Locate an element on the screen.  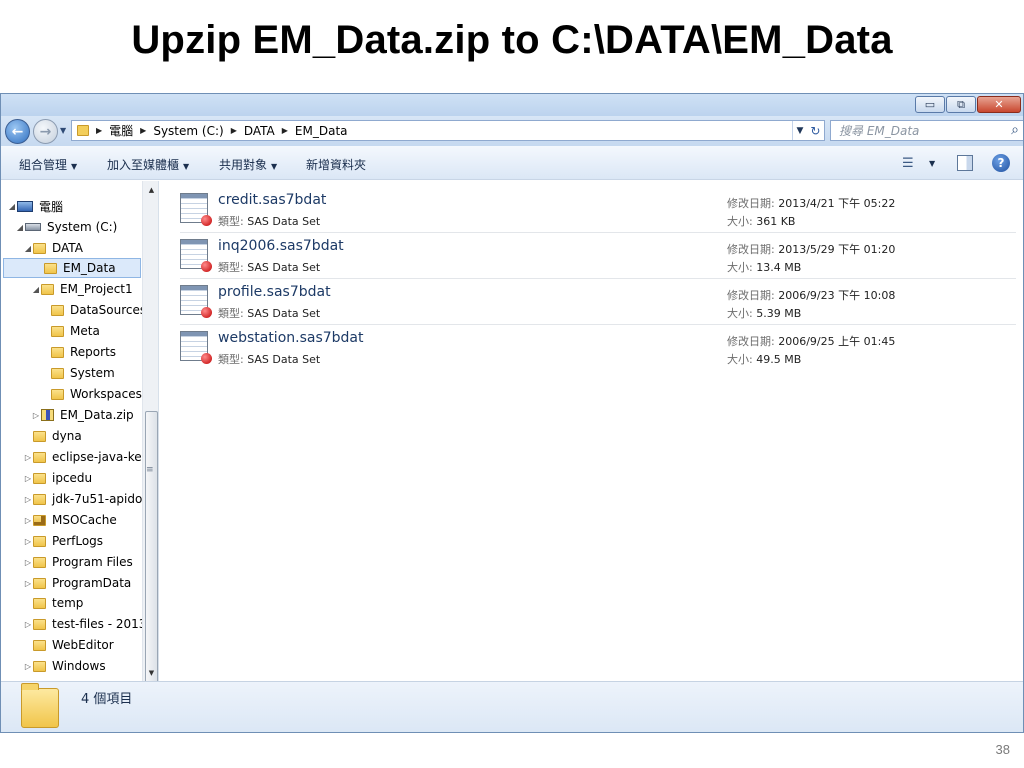
tree-item-reports: Reports is located at coordinates (78, 352).